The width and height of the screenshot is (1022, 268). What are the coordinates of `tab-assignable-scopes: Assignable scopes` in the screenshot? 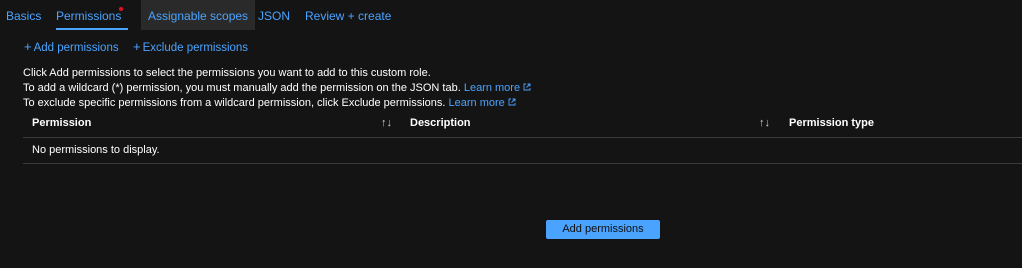 It's located at (198, 15).